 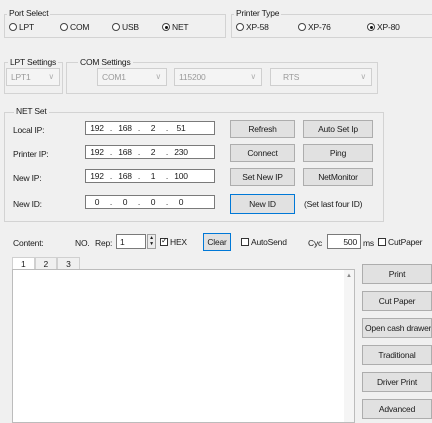 I want to click on printer-ip-label: Printer IP:, so click(x=31, y=154).